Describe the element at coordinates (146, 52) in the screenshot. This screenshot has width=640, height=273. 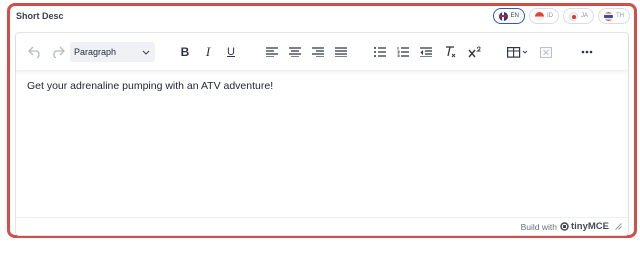
I see `chevron-down-icon` at that location.